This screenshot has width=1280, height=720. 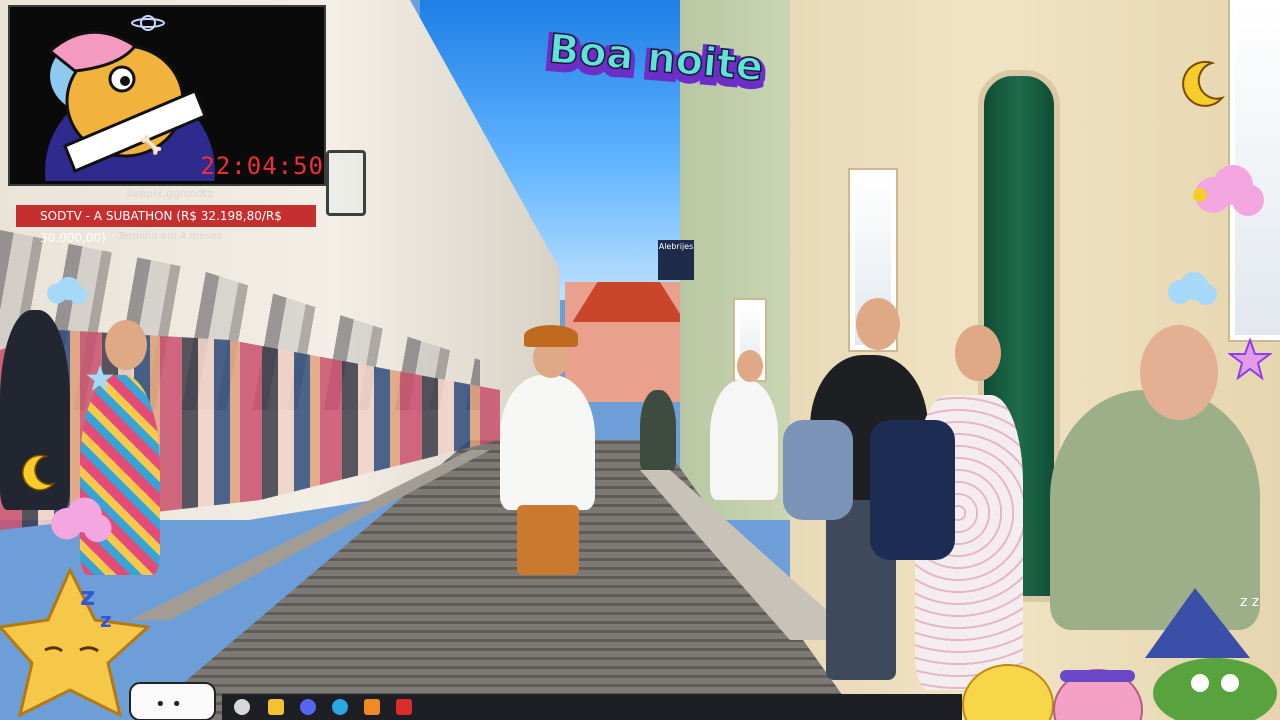 I want to click on webcam-overlay: 🦴 22:04:50, so click(x=167, y=95).